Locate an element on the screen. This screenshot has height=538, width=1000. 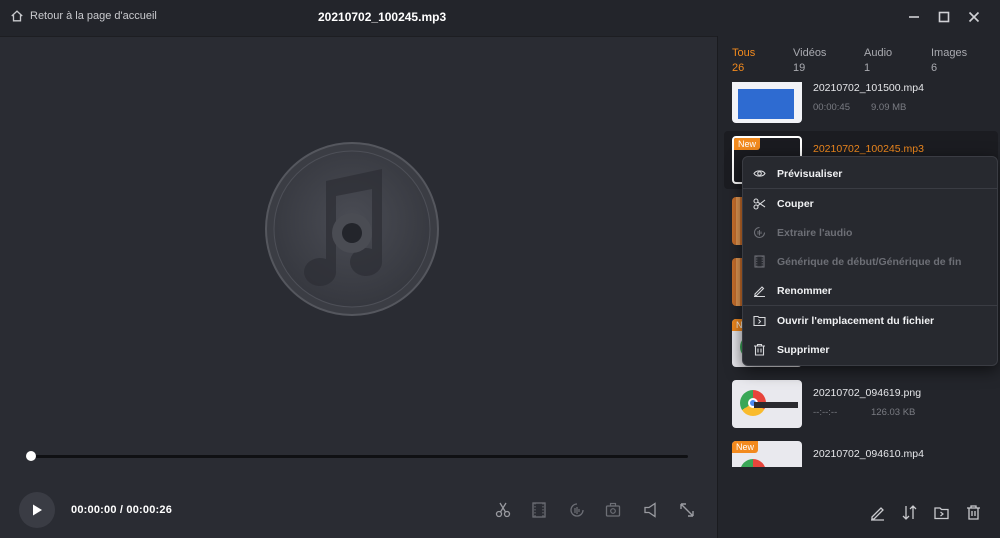
menu-item-label: Prévisualiser is located at coordinates (810, 173).